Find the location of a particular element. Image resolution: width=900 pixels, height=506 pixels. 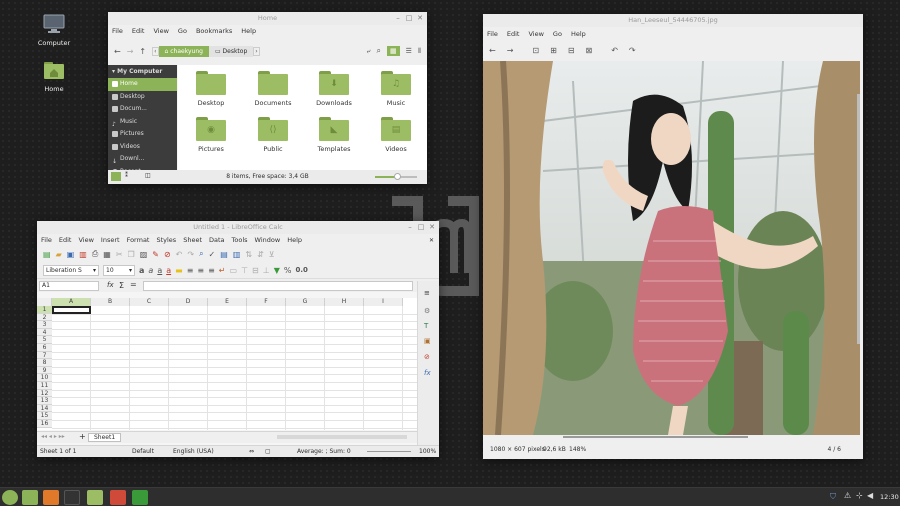

fullscreen-icon: ⊠ is located at coordinates (589, 50).